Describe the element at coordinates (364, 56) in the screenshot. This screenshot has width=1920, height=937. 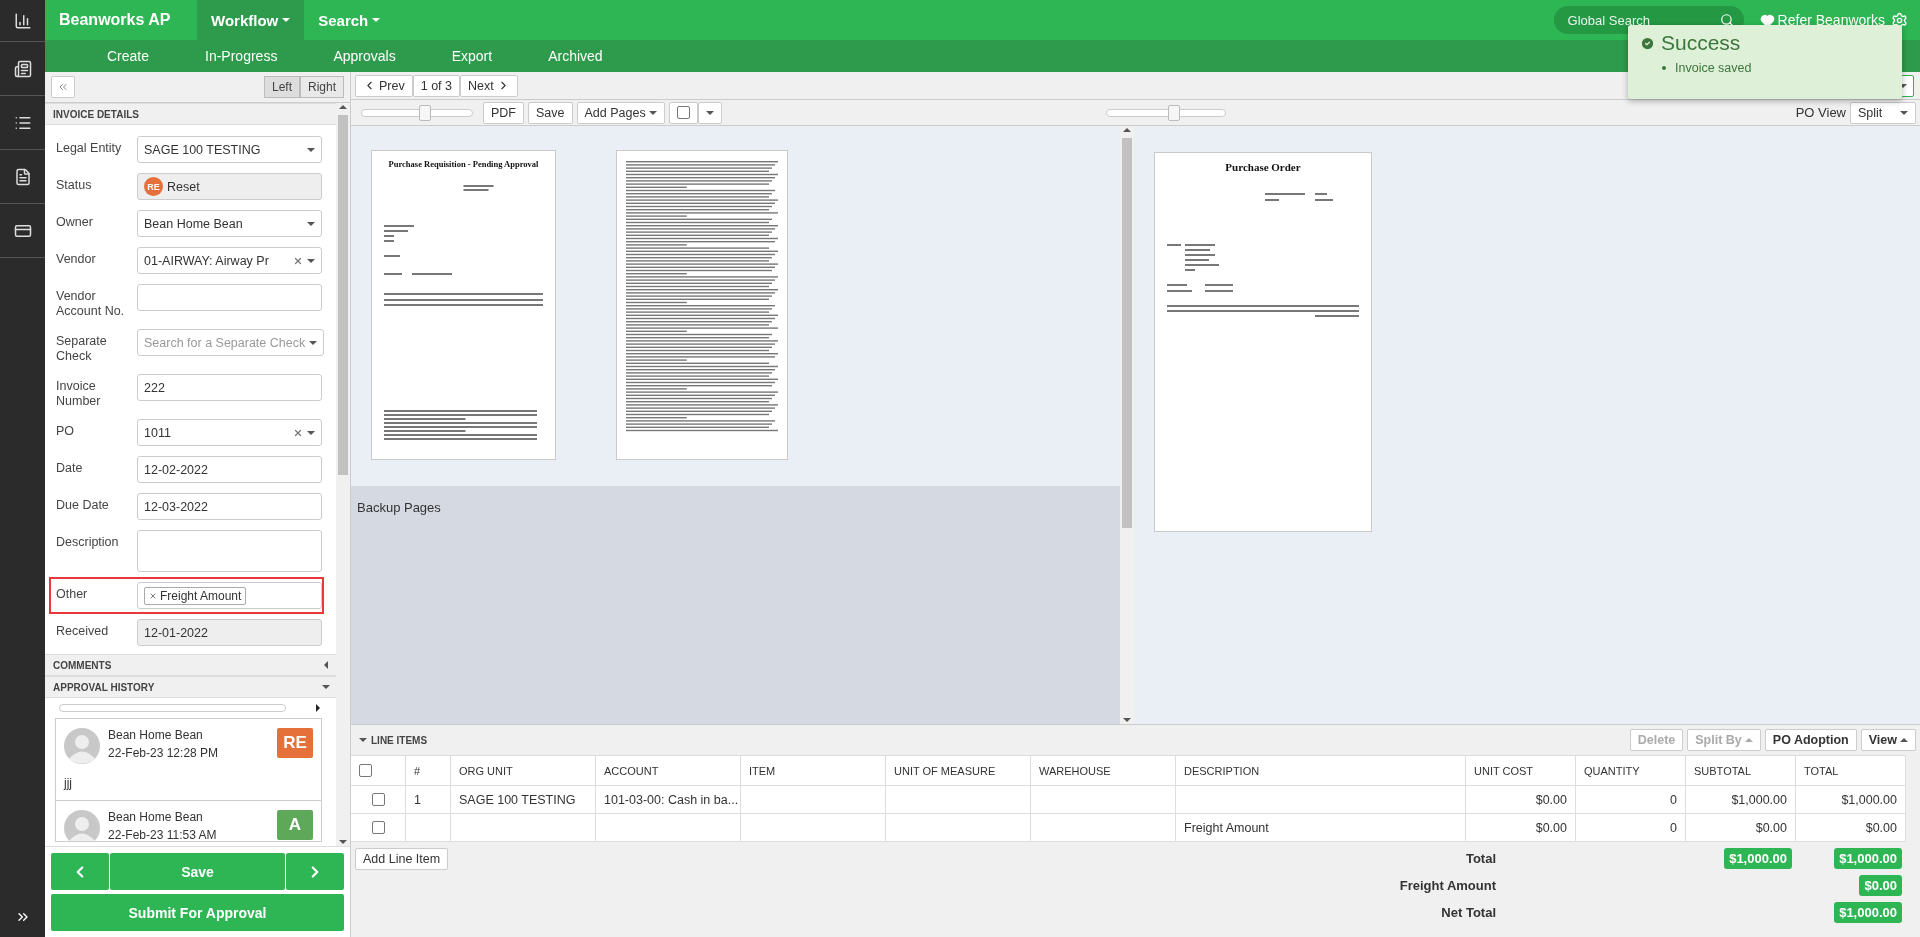
I see `nav-link: Approvals` at that location.